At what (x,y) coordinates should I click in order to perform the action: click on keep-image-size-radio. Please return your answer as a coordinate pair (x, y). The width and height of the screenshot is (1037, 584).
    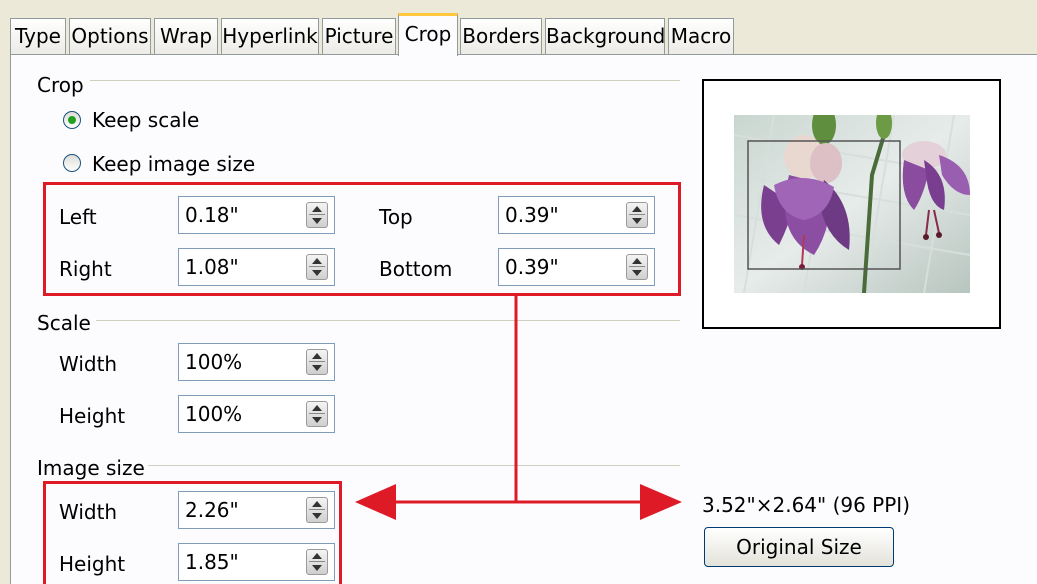
    Looking at the image, I should click on (72, 163).